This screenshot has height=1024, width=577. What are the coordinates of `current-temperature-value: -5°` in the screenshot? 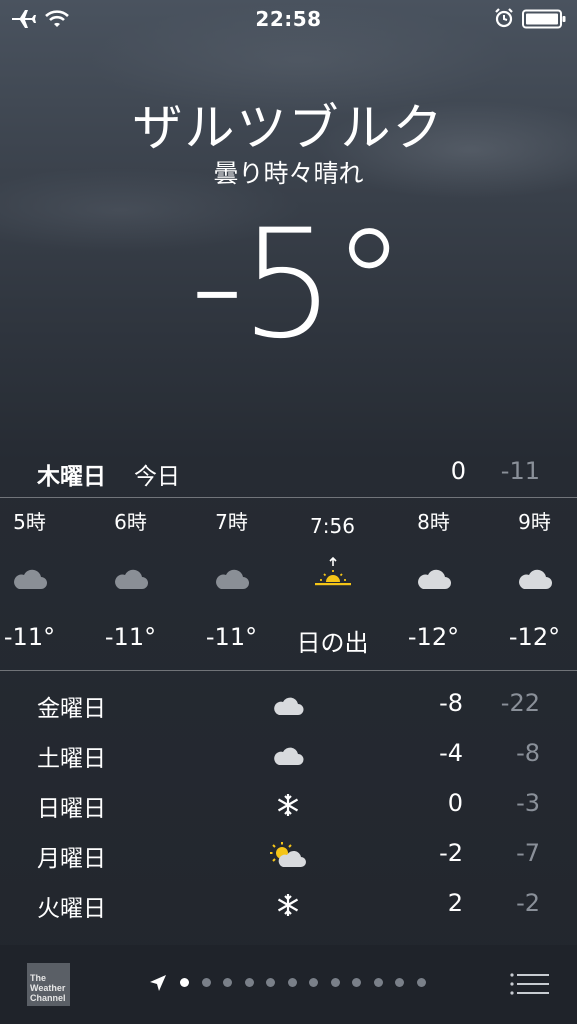 It's located at (298, 285).